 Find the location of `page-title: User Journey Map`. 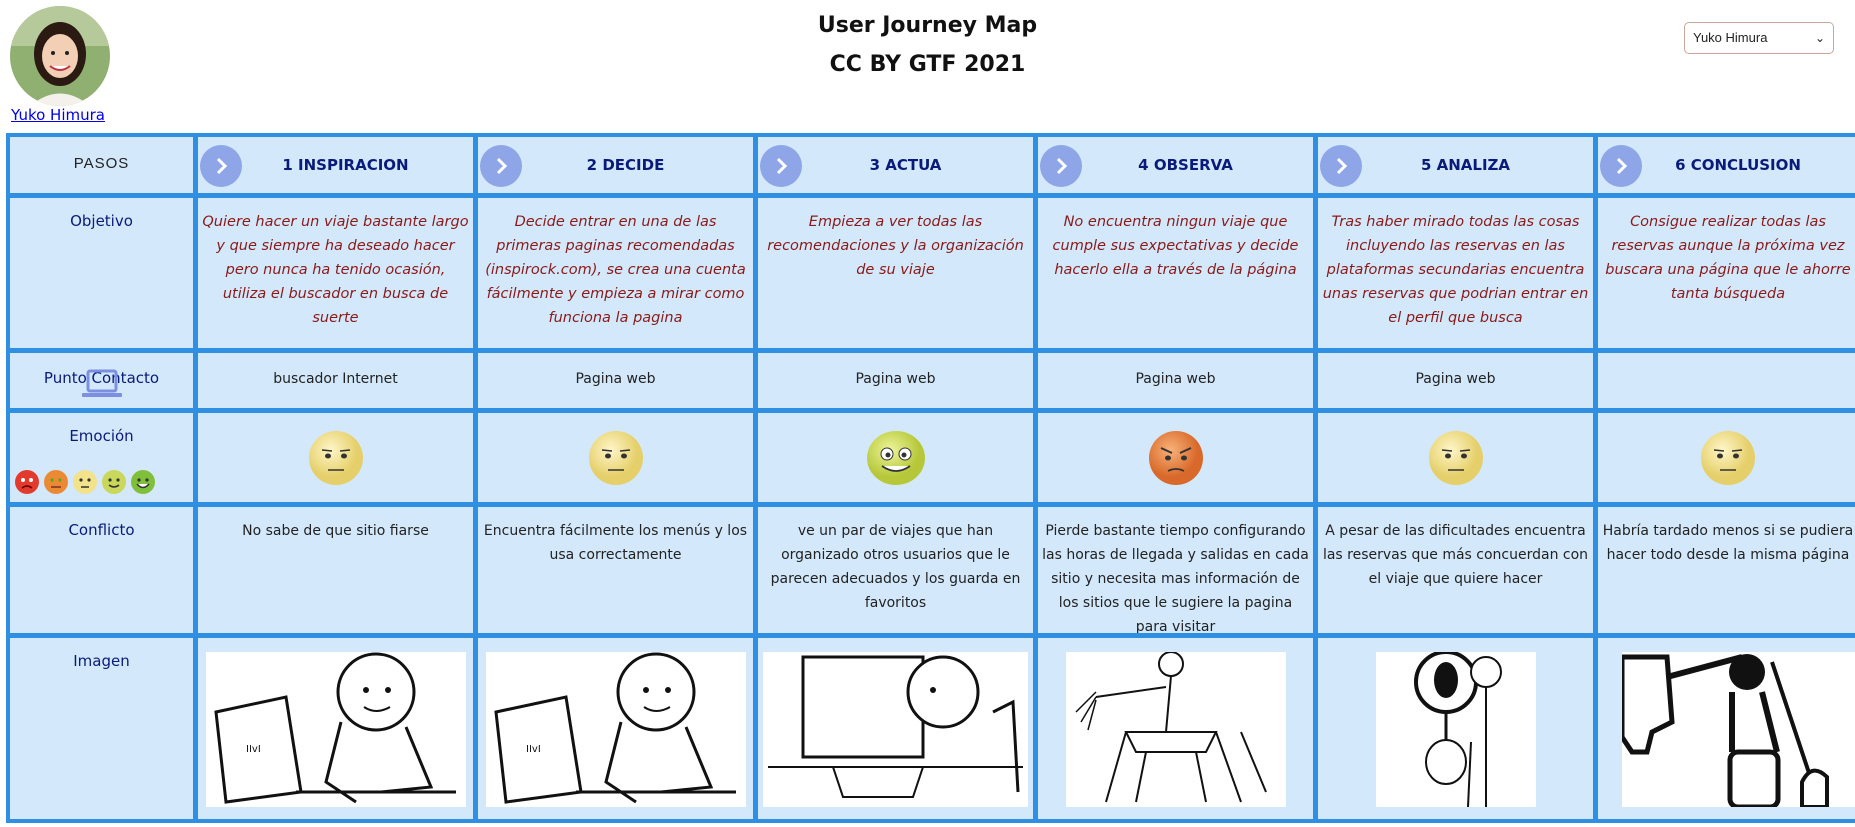

page-title: User Journey Map is located at coordinates (927, 25).